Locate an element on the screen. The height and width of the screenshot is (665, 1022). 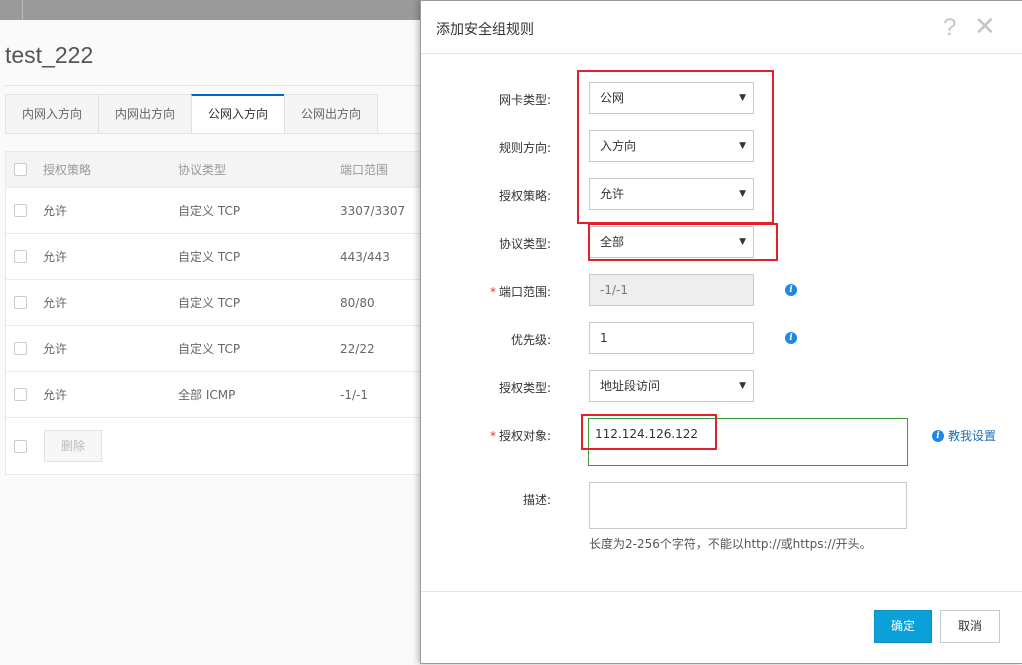
teach-me-link: i 教我设置 is located at coordinates (964, 435).